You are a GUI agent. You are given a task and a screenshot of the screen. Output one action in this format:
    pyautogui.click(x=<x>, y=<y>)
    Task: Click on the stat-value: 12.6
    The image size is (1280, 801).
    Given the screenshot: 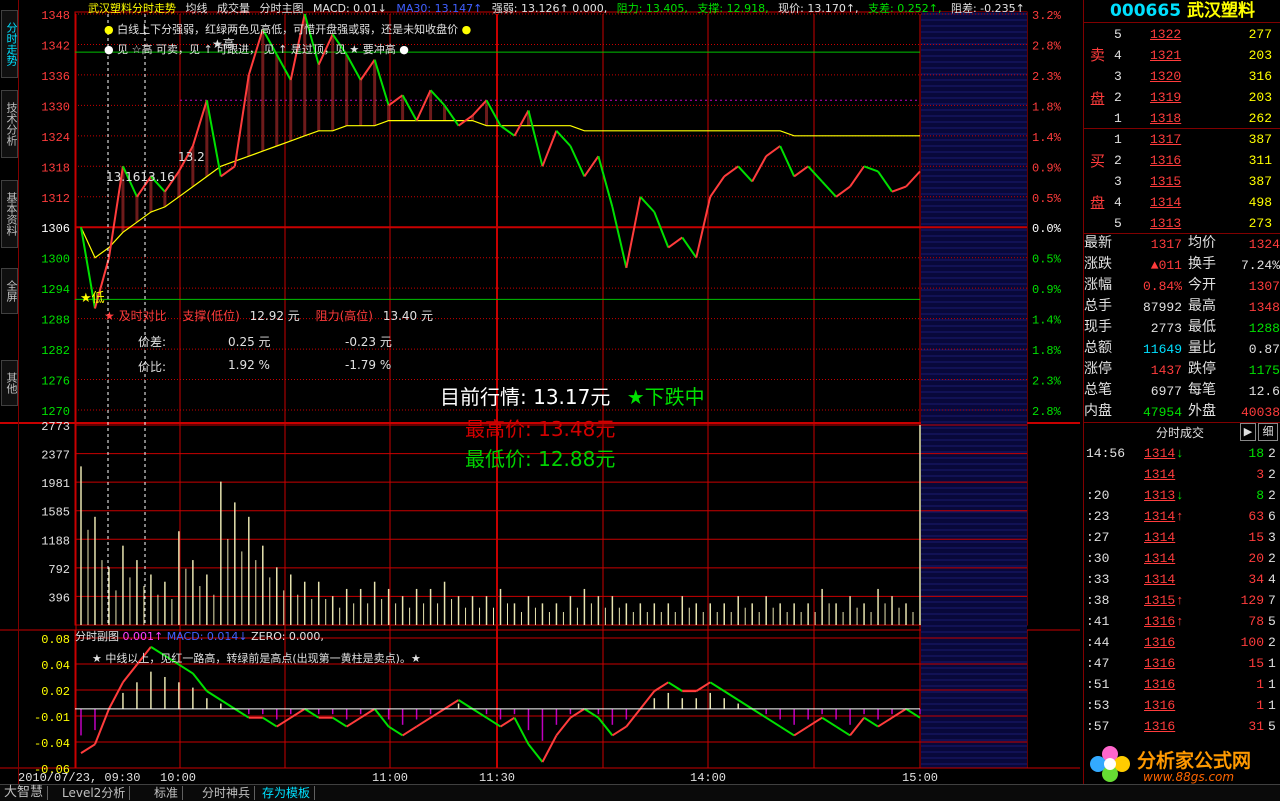 What is the action you would take?
    pyautogui.click(x=1264, y=391)
    